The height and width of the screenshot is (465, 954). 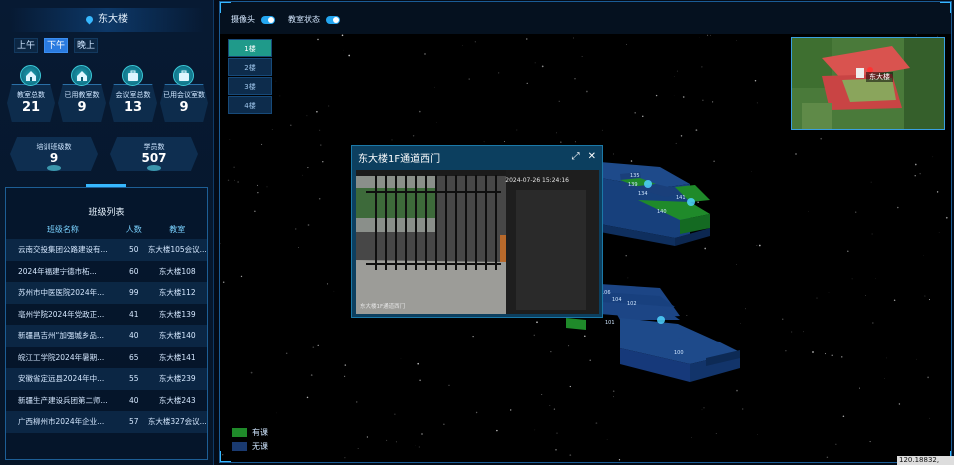 I want to click on aerial-map, so click(x=868, y=83).